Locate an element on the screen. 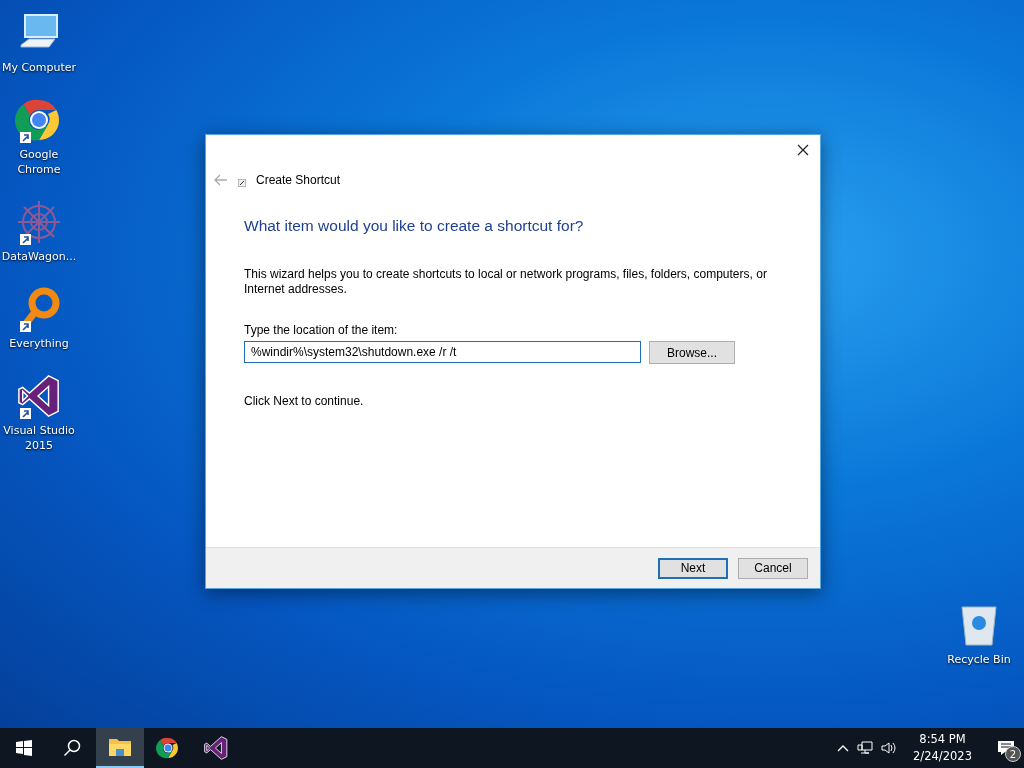 This screenshot has width=1024, height=768. recycle-bin-icon is located at coordinates (979, 625).